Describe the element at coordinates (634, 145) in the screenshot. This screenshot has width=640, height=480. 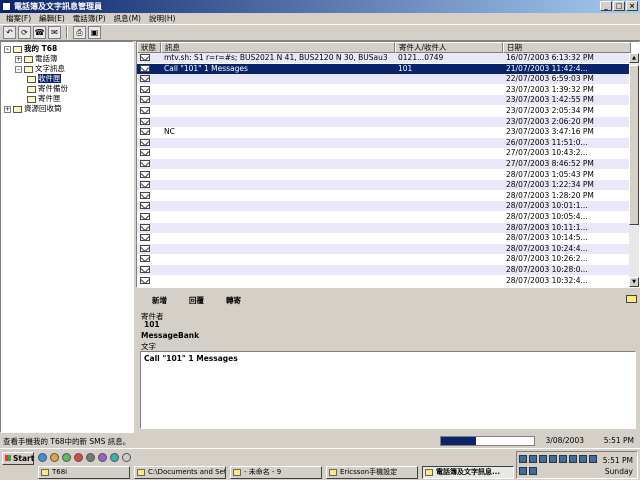
I see `scroll-thumb` at that location.